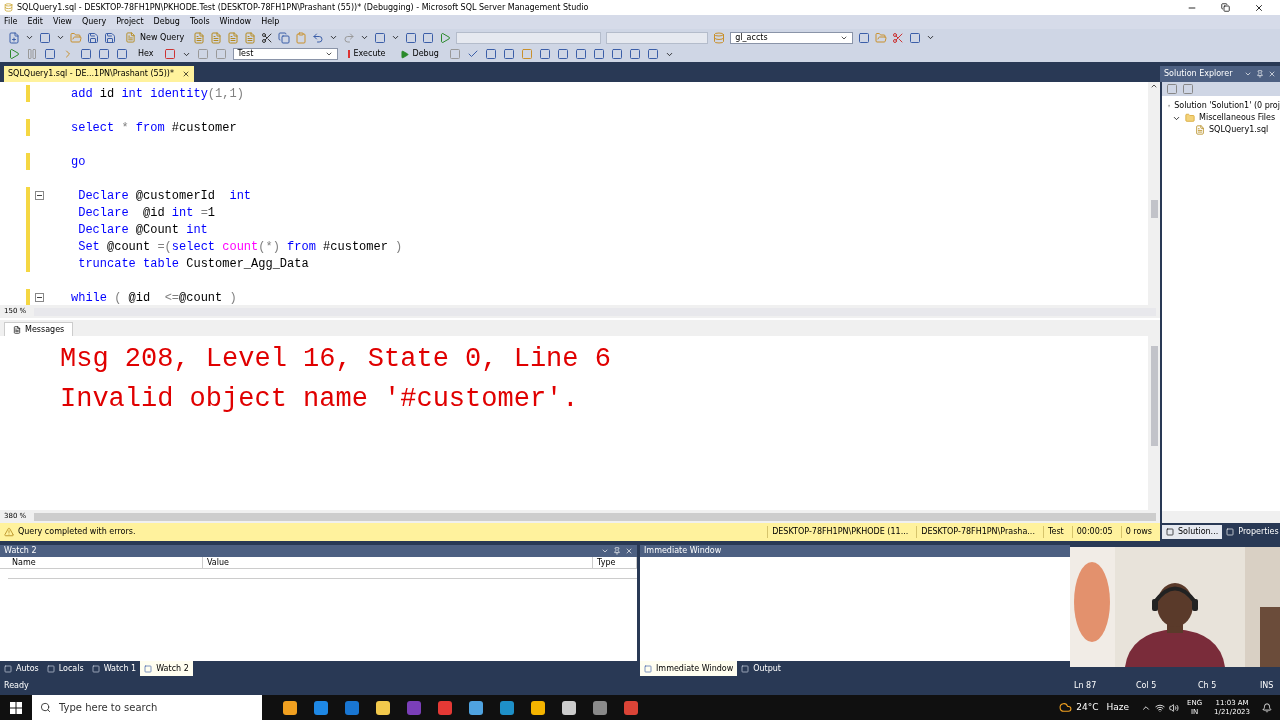  What do you see at coordinates (78, 162) in the screenshot?
I see `code-line: go` at bounding box center [78, 162].